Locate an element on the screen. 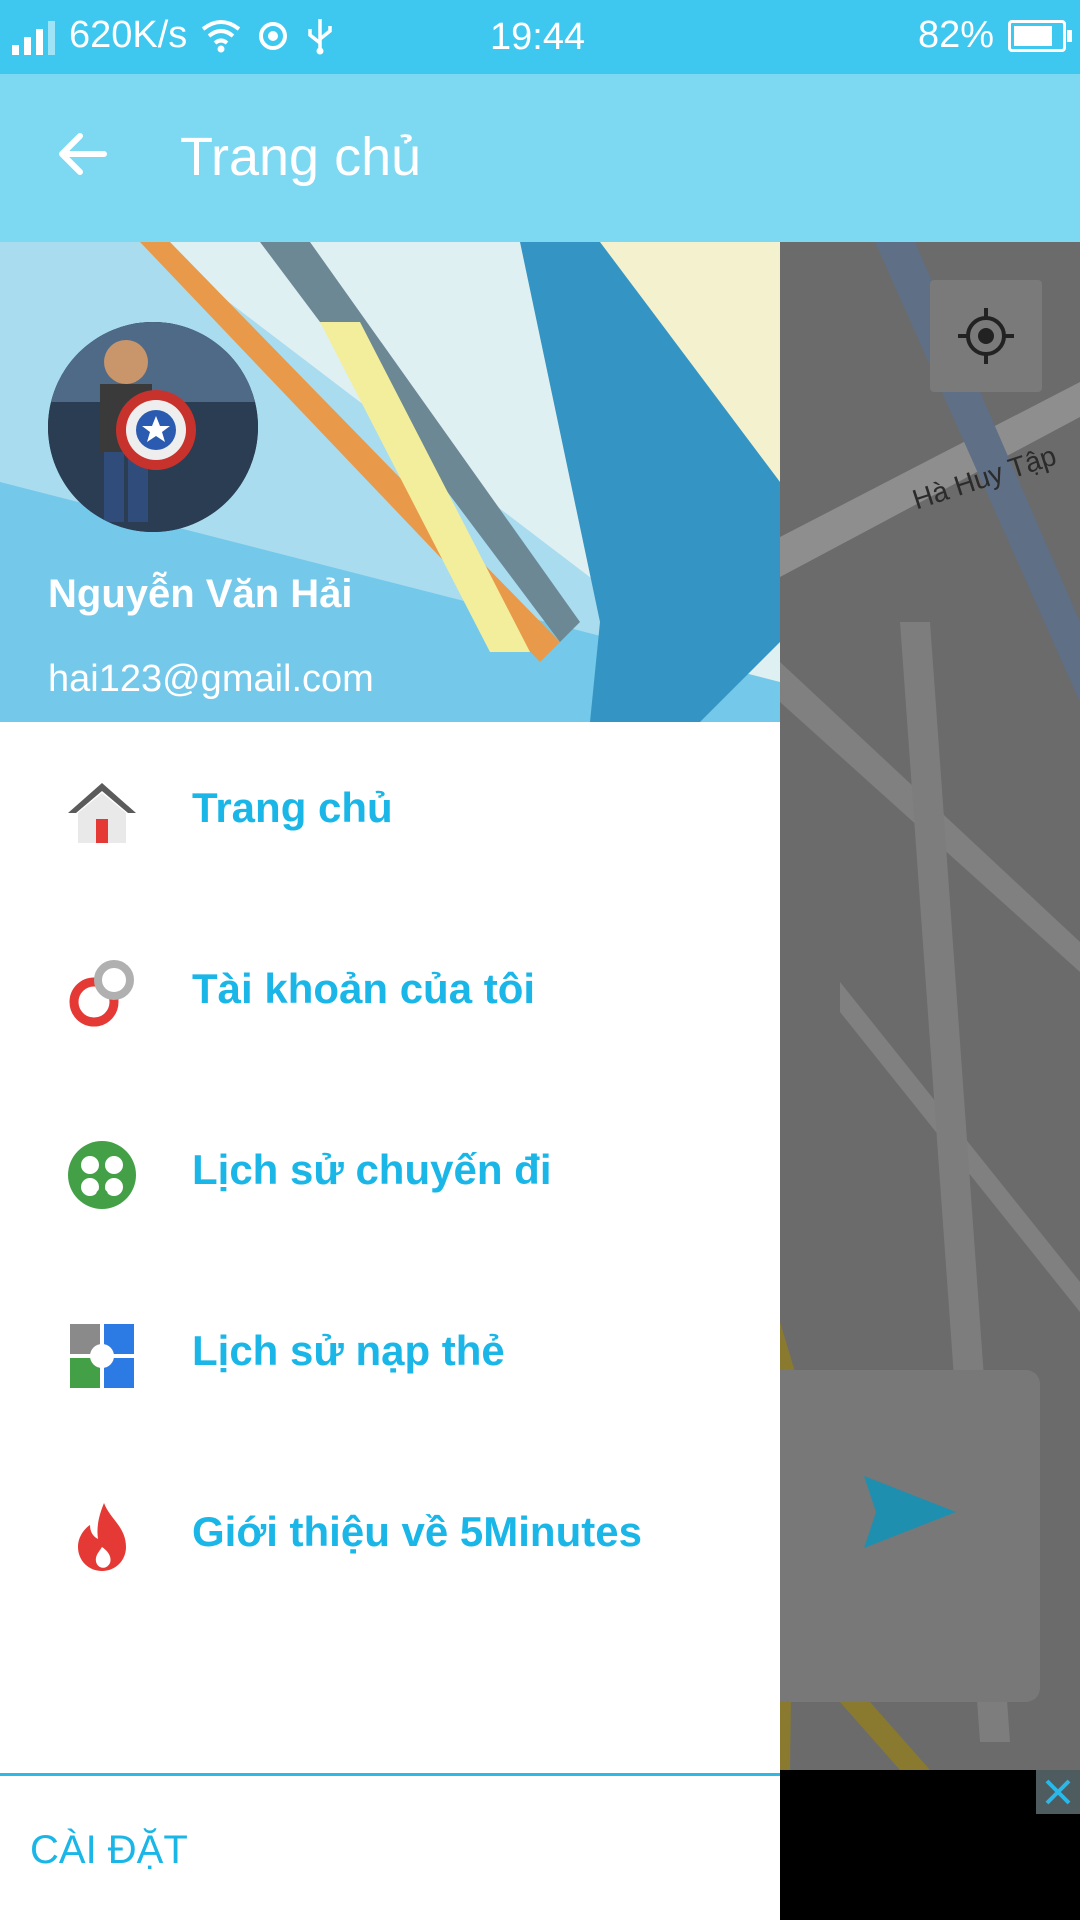  crosshair-icon is located at coordinates (986, 336).